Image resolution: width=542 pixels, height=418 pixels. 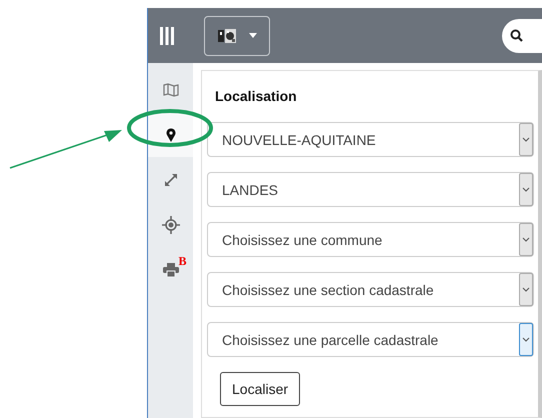 I want to click on select-field: NOUVELLE-AQUITAINE, so click(x=370, y=139).